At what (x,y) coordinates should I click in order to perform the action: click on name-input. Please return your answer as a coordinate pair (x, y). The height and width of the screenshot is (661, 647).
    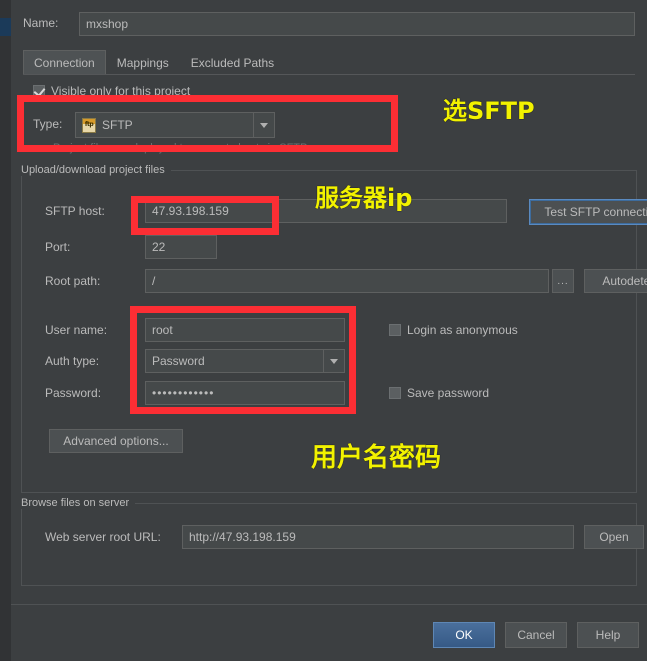
    Looking at the image, I should click on (357, 24).